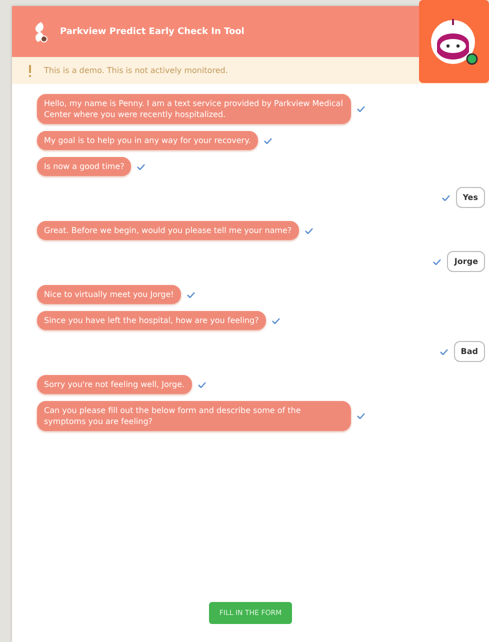 The image size is (489, 642). I want to click on user-reply: Yes, so click(470, 197).